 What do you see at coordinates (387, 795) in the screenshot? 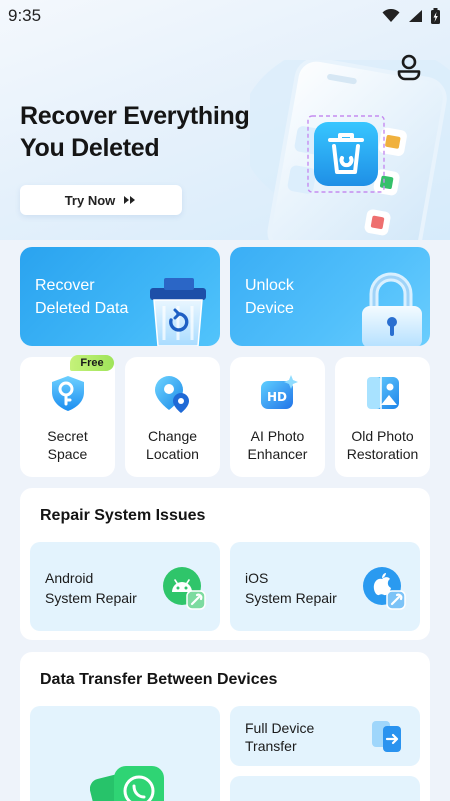
I see `transfer-partial-icon` at bounding box center [387, 795].